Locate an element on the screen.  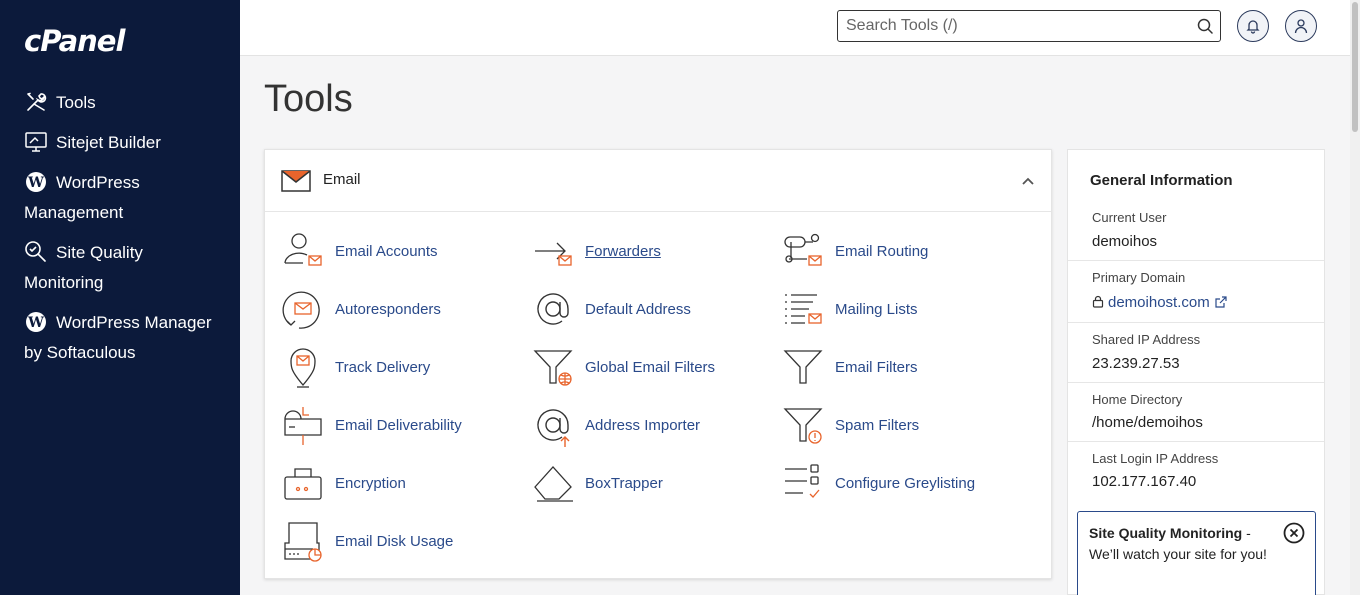
email-routing-icon is located at coordinates (803, 251).